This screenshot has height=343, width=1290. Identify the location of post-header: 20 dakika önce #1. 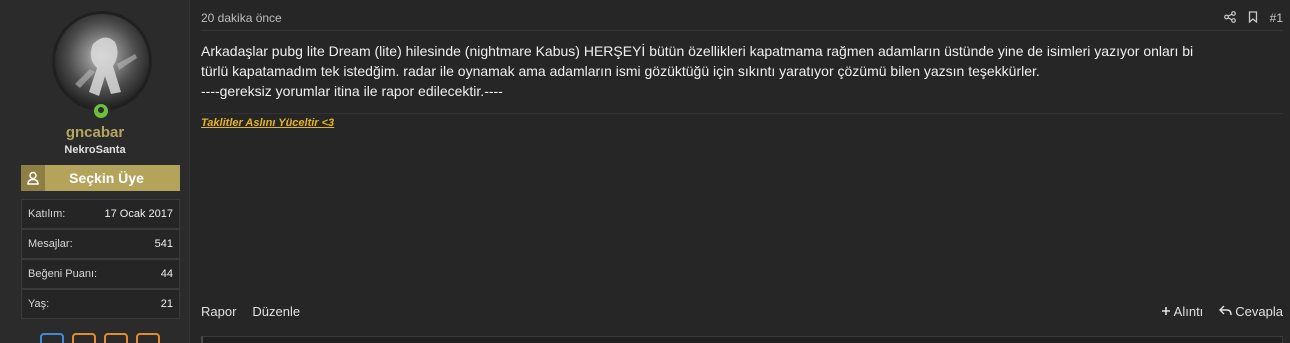
(742, 18).